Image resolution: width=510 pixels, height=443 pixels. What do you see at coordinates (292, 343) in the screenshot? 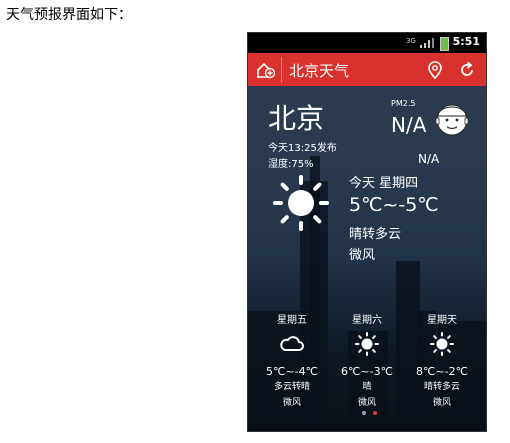
I see `cloud-icon` at bounding box center [292, 343].